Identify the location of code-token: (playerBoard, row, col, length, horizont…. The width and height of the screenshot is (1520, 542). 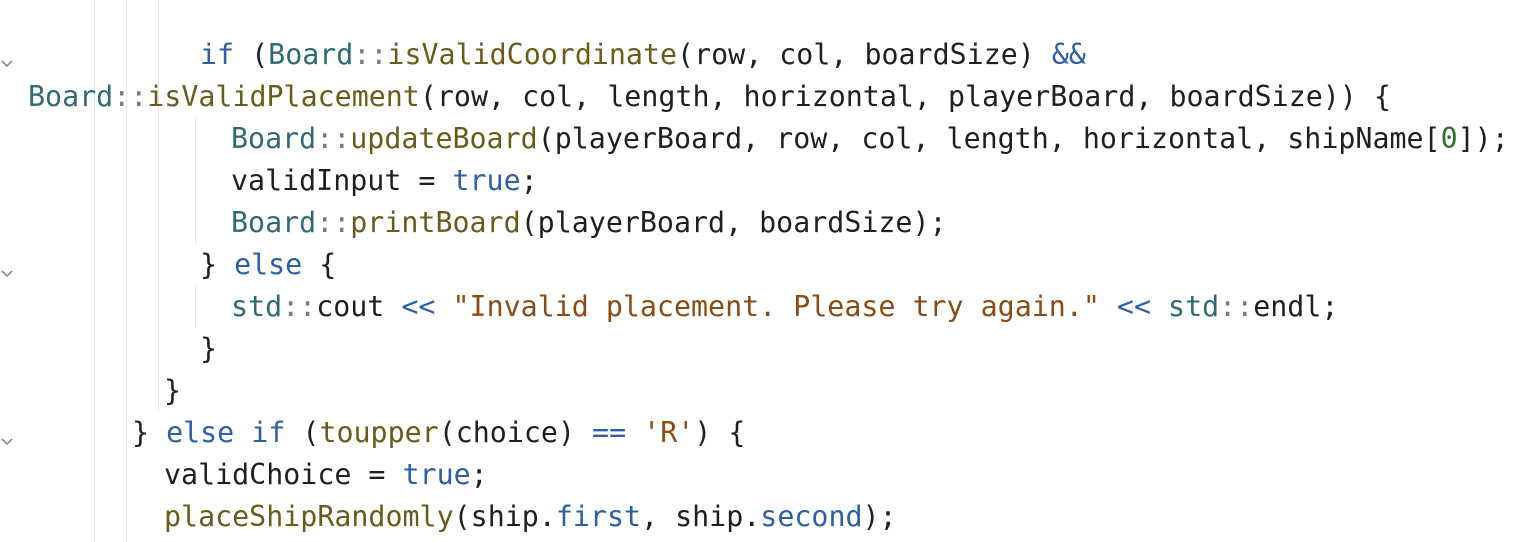
(989, 138).